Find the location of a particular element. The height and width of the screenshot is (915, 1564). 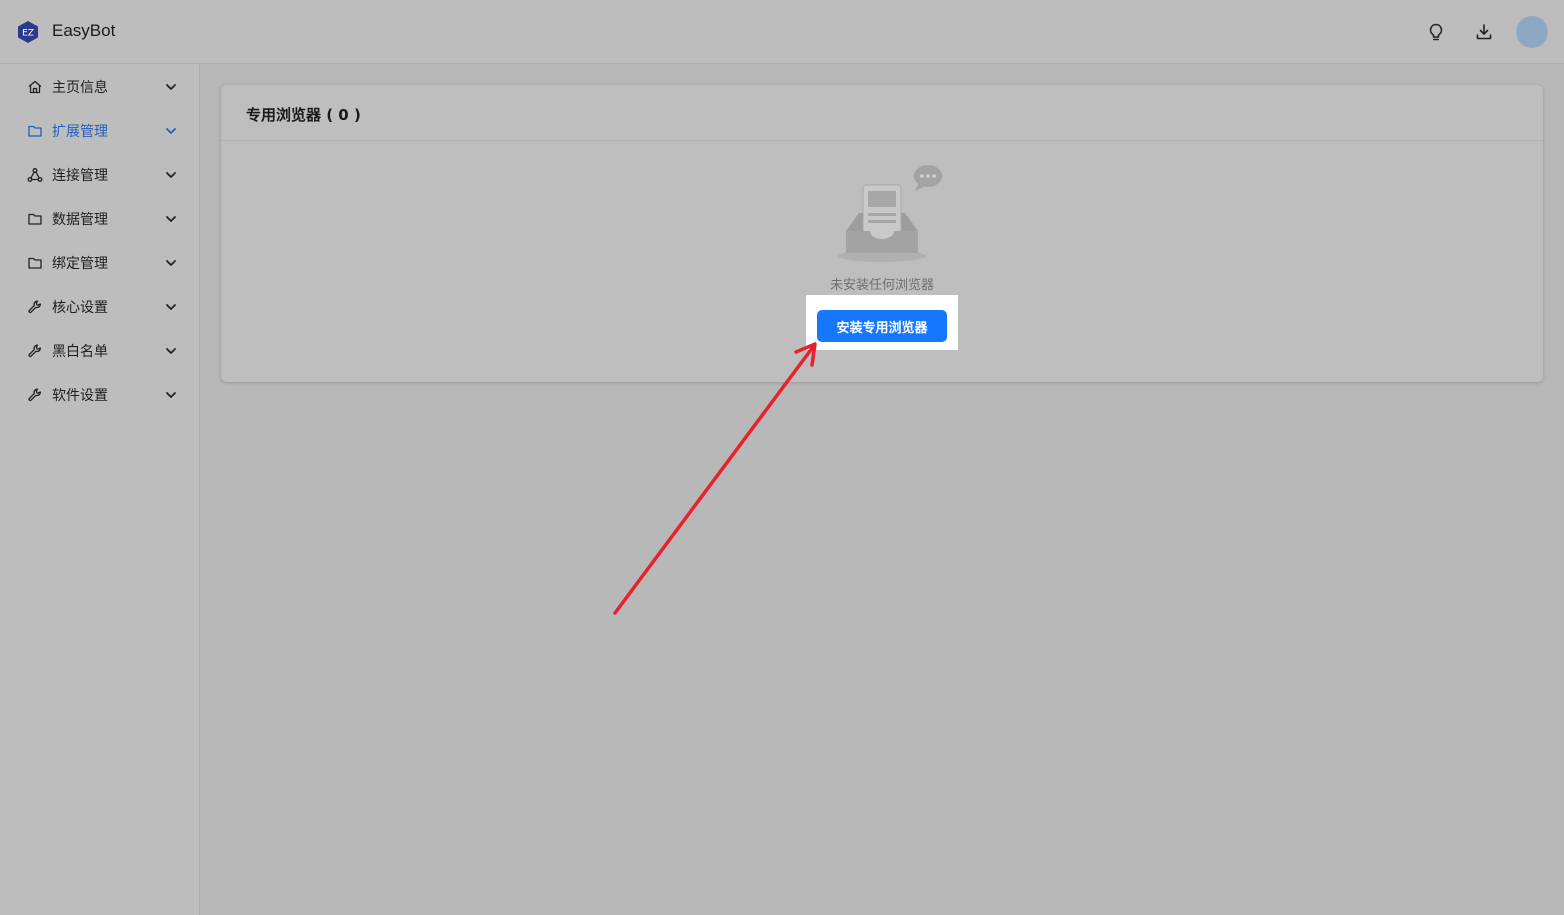

user-avatar is located at coordinates (1532, 32).